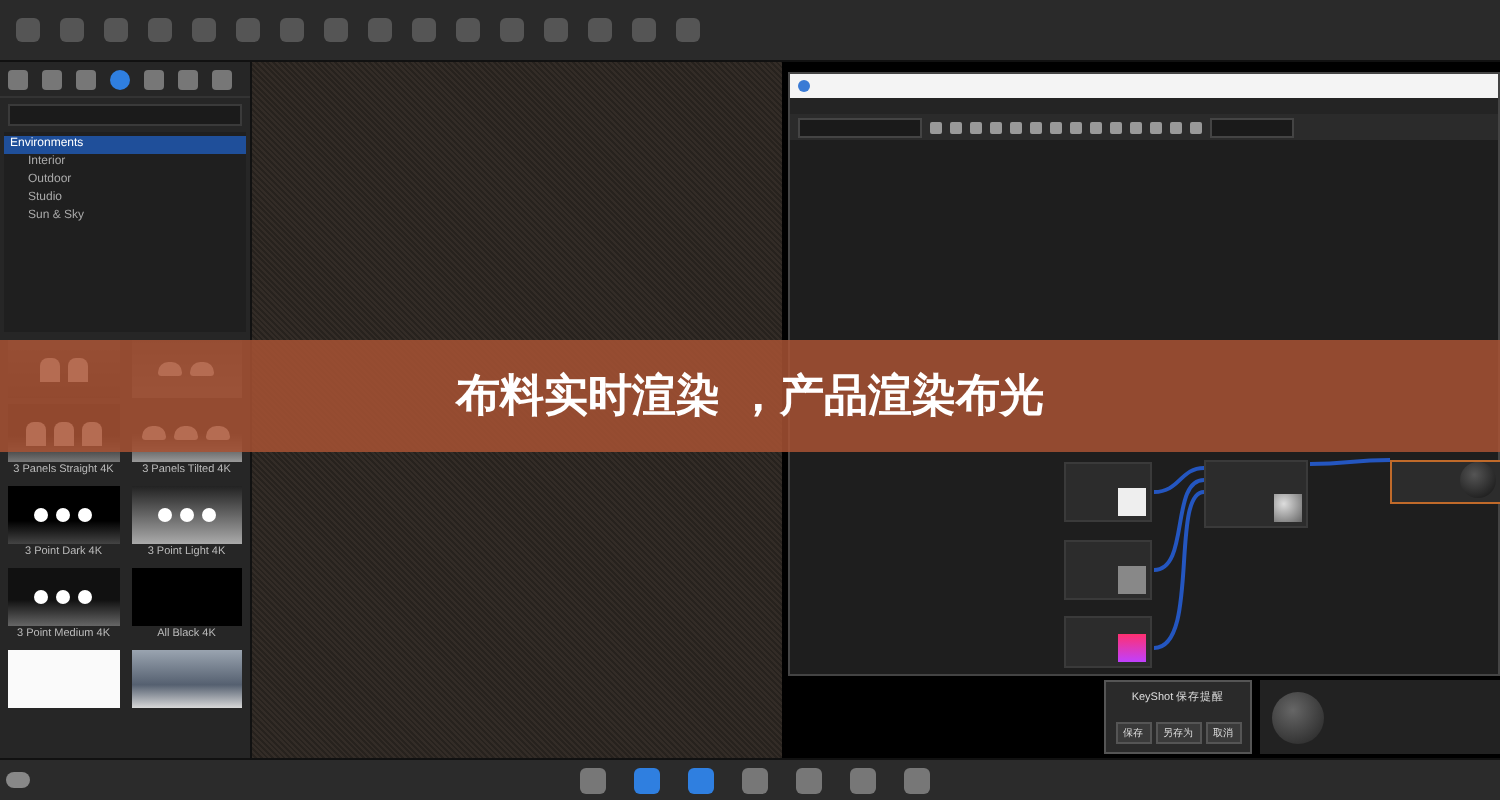 The height and width of the screenshot is (800, 1500). Describe the element at coordinates (1298, 717) in the screenshot. I see `material-ball-drawing` at that location.